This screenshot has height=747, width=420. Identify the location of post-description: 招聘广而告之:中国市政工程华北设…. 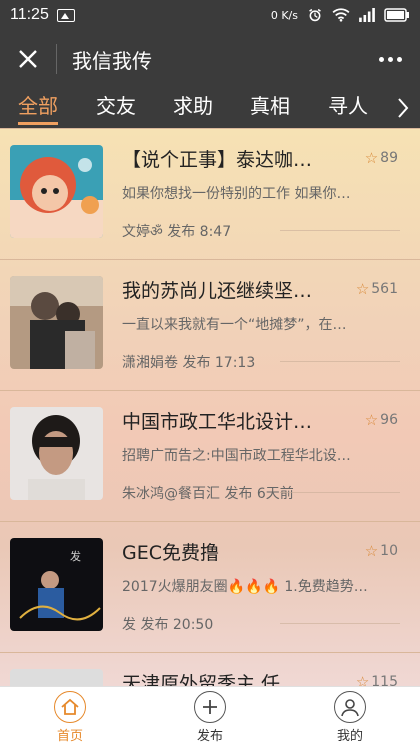
(236, 456).